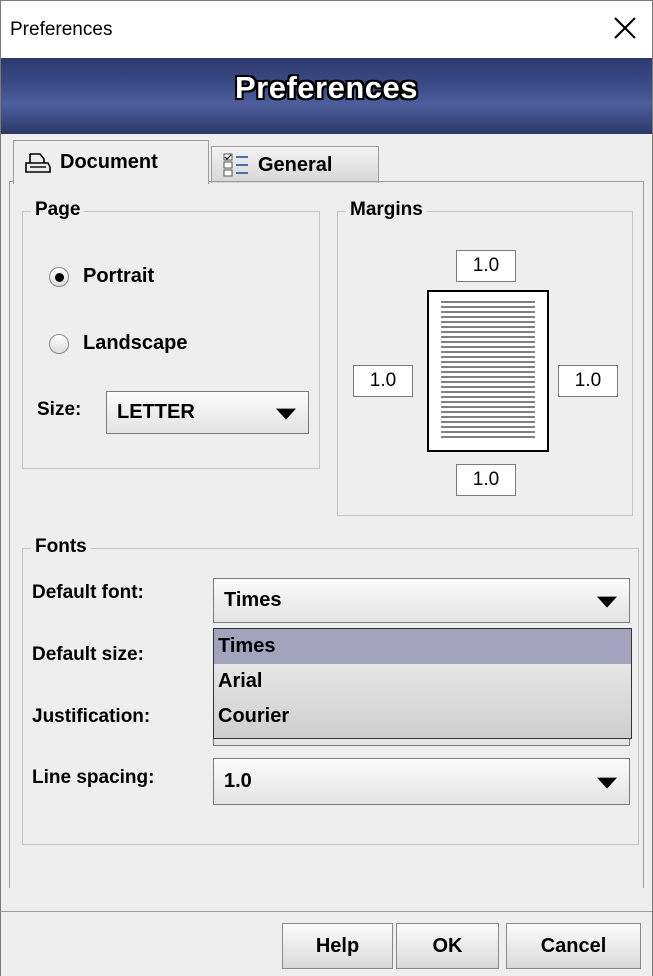 The image size is (653, 976). What do you see at coordinates (253, 600) in the screenshot?
I see `default-font-value: Times` at bounding box center [253, 600].